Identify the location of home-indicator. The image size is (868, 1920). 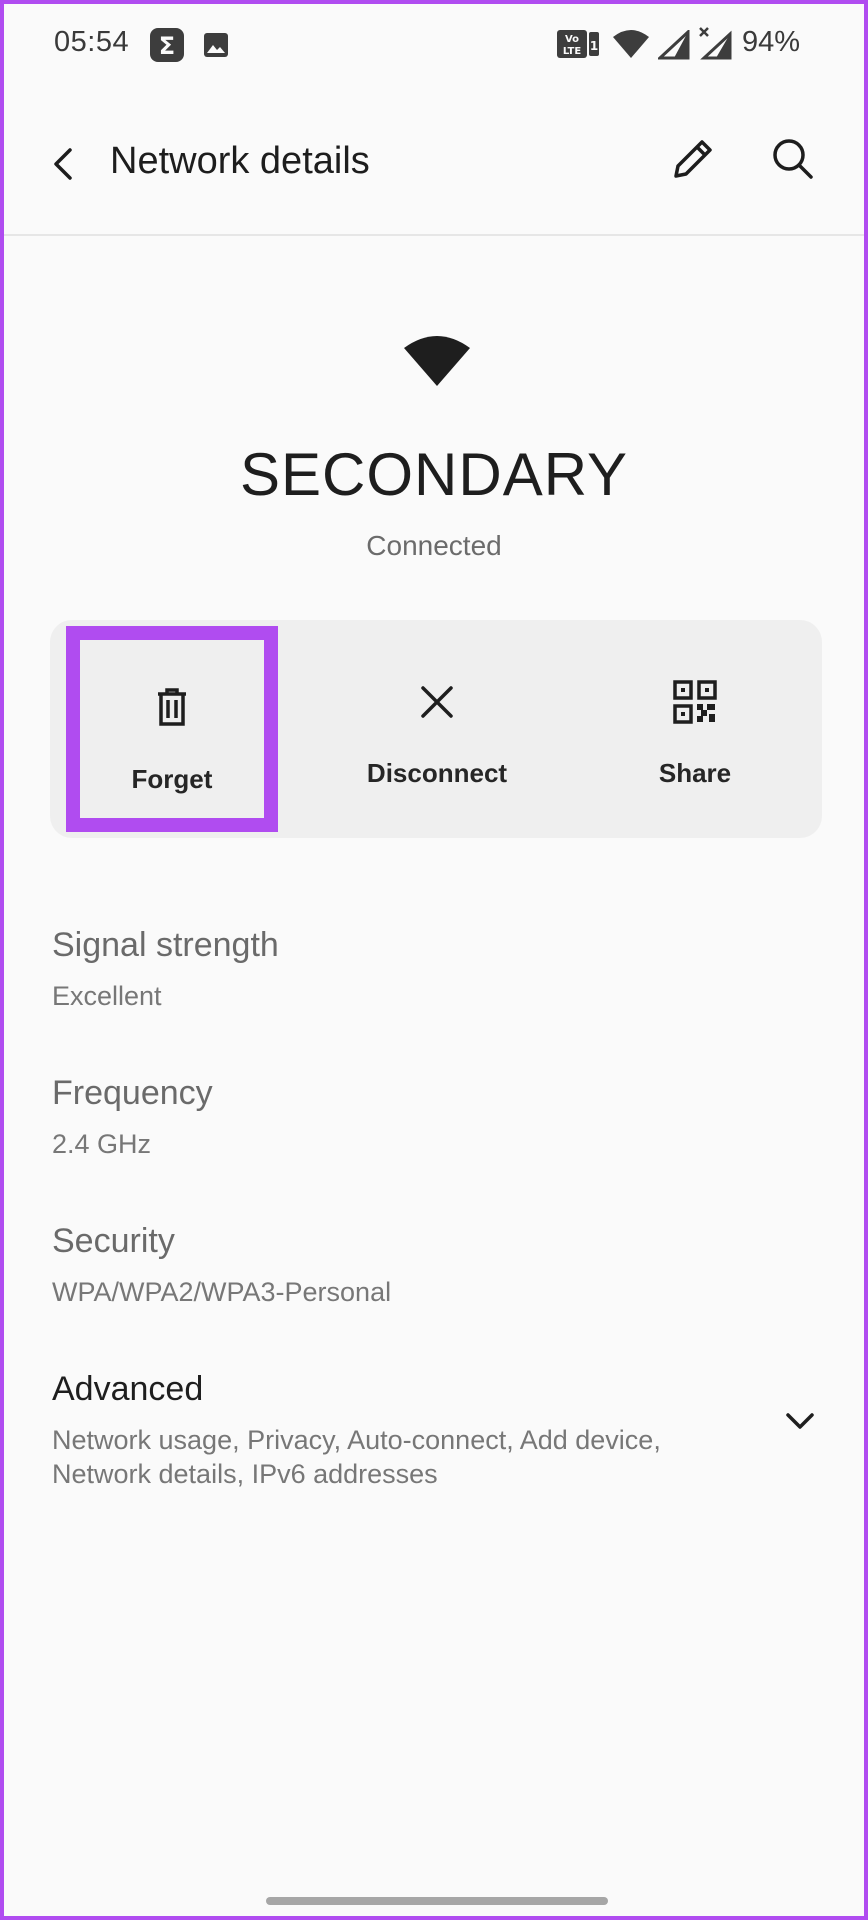
(437, 1901).